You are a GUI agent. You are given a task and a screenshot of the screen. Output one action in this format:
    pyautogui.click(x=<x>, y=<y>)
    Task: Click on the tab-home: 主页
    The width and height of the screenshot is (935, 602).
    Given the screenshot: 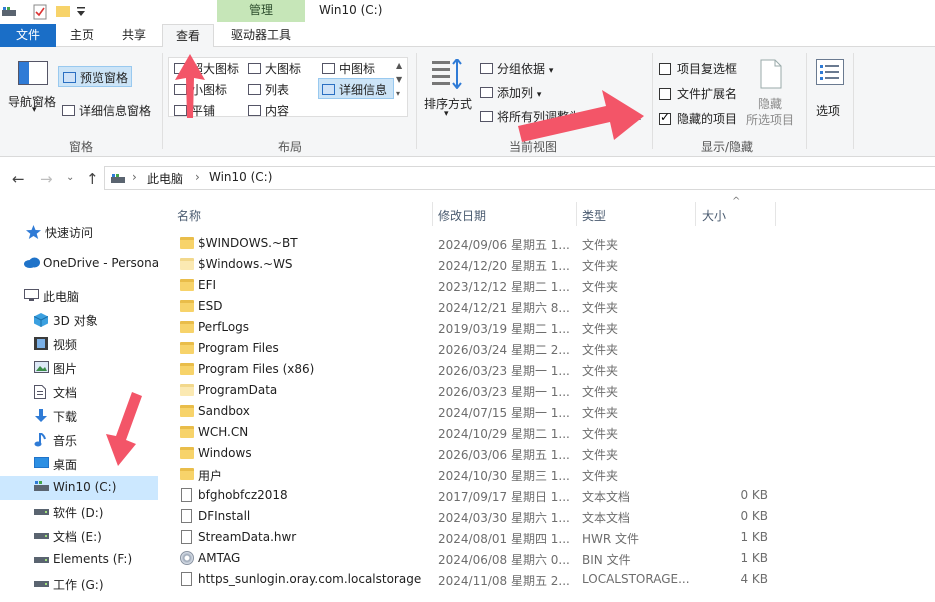 What is the action you would take?
    pyautogui.click(x=82, y=35)
    